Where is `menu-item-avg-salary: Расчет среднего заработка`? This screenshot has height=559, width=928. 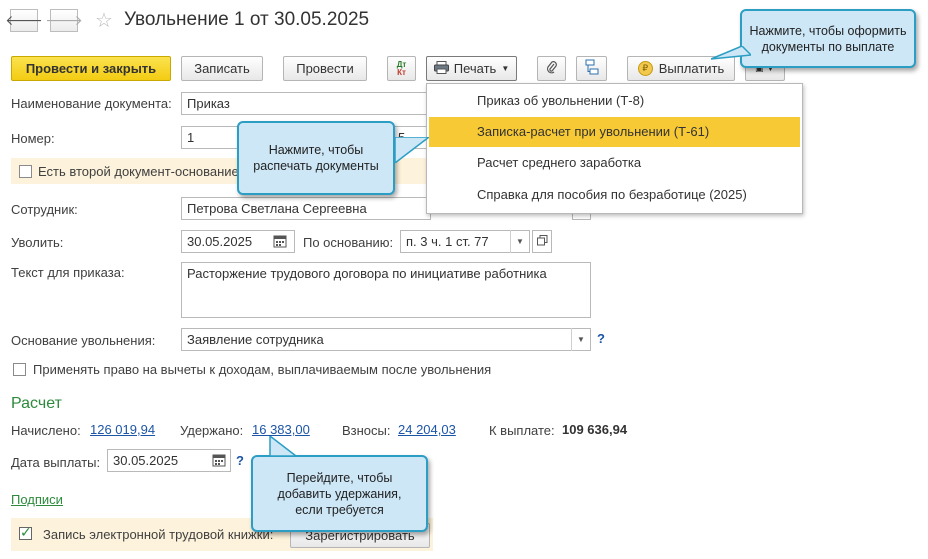
menu-item-avg-salary: Расчет среднего заработка is located at coordinates (614, 163).